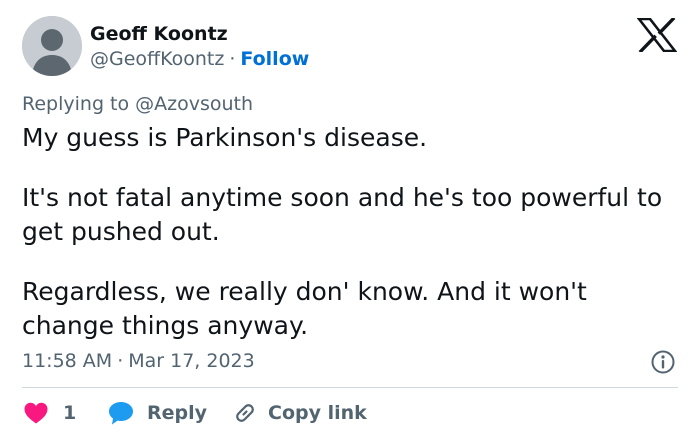  Describe the element at coordinates (225, 137) in the screenshot. I see `tweet-paragraph: My guess is Parkinson's disease.` at that location.